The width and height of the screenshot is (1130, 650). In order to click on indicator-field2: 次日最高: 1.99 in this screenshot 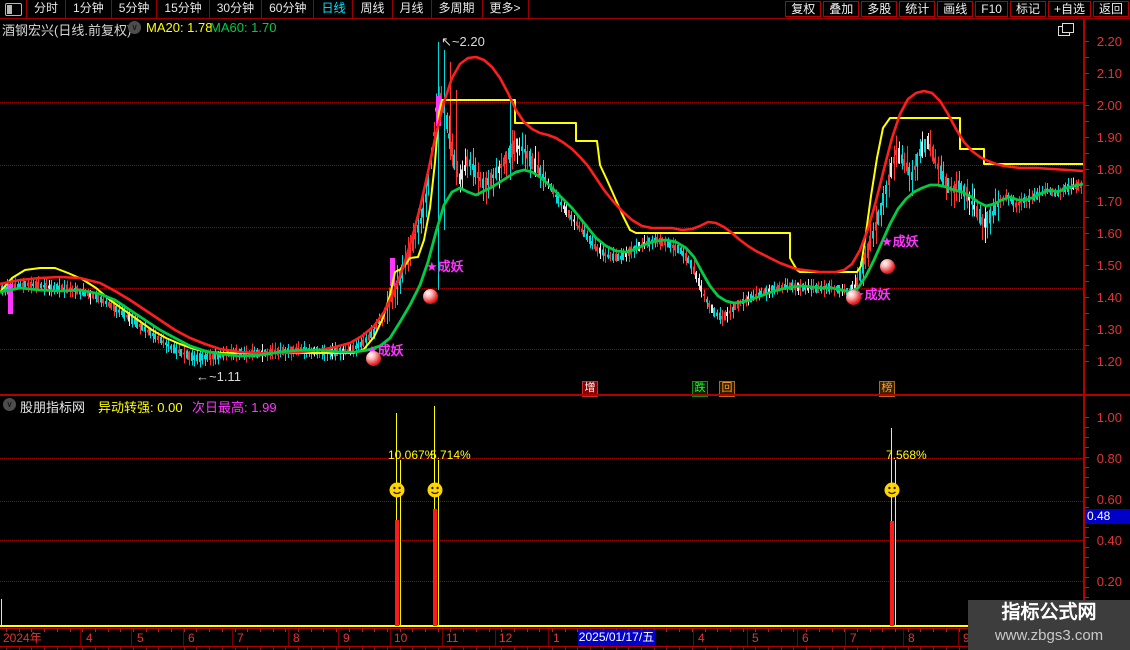, I will do `click(234, 407)`.